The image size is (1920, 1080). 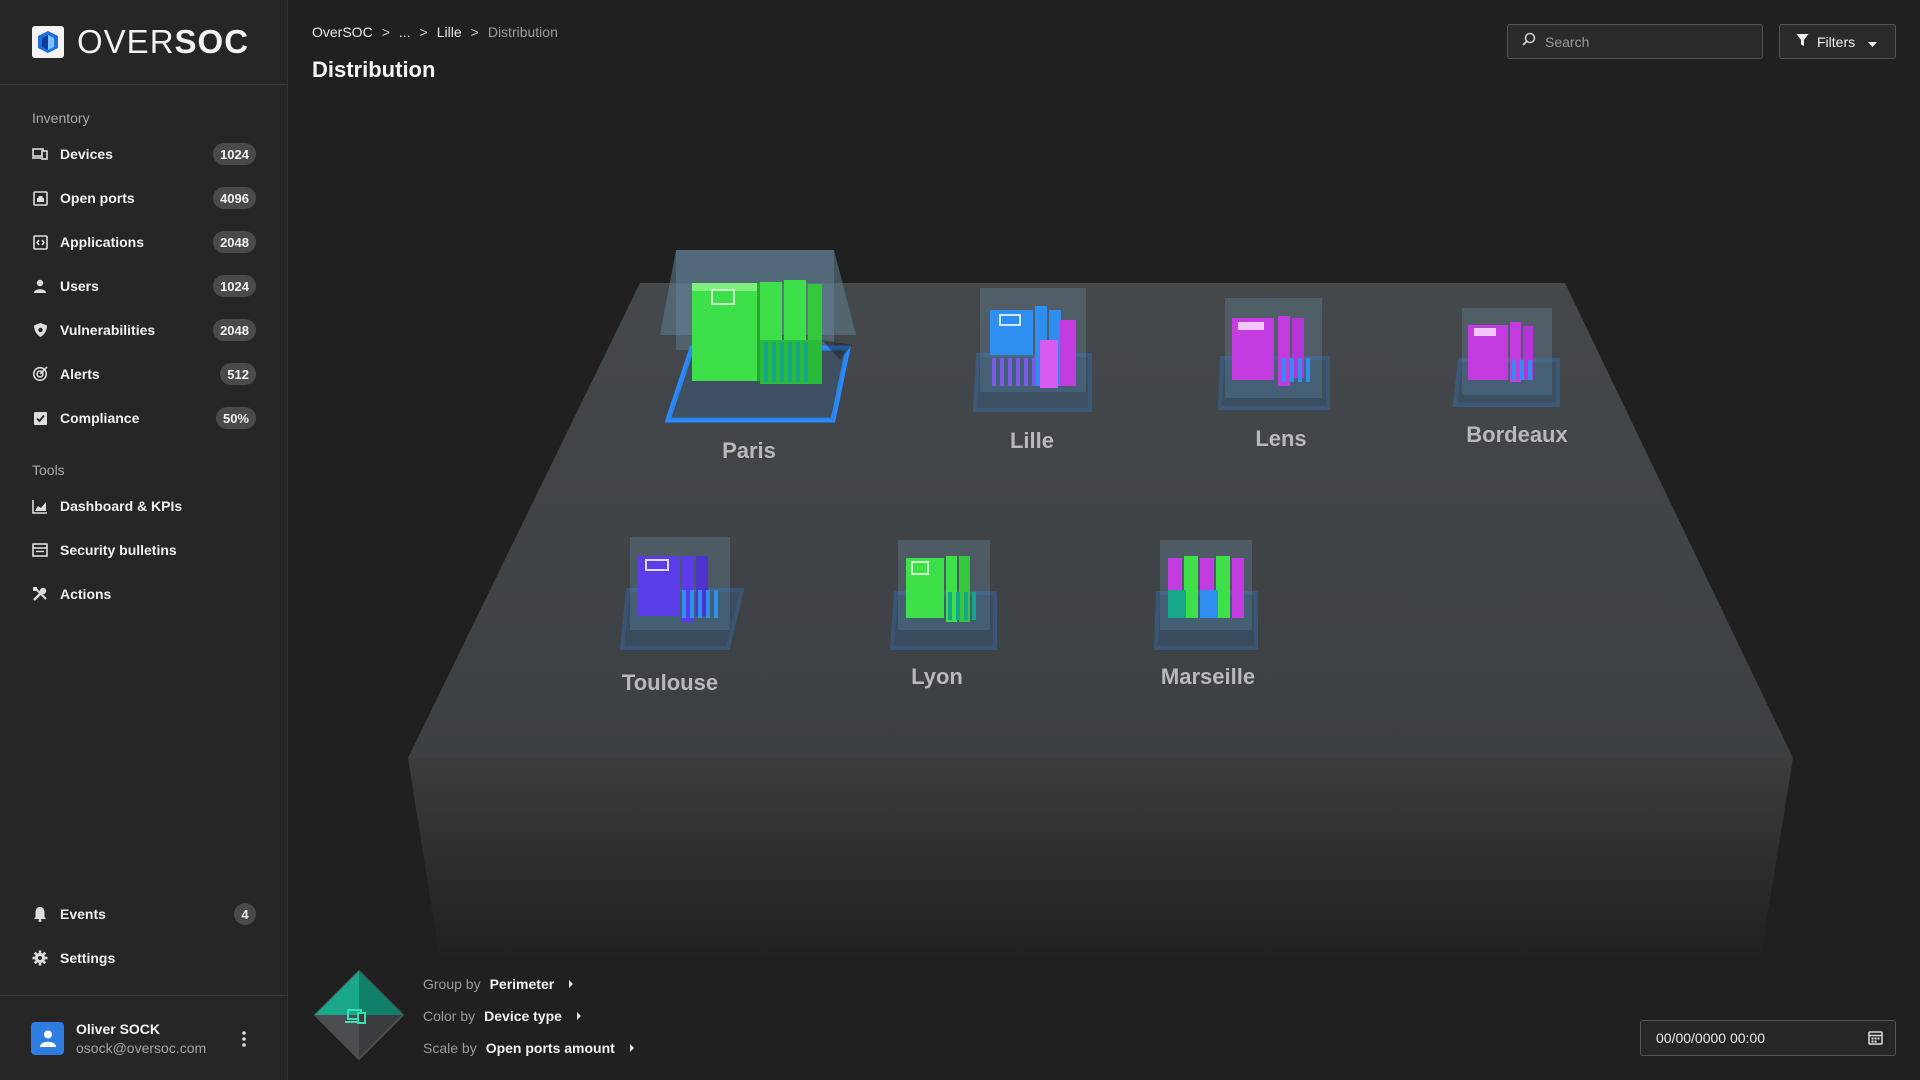 What do you see at coordinates (522, 984) in the screenshot?
I see `group-by-value: Perimeter` at bounding box center [522, 984].